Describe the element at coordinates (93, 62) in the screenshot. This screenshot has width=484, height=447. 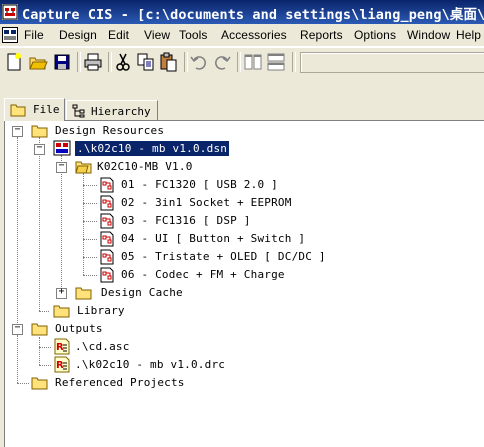
I see `print-icon` at that location.